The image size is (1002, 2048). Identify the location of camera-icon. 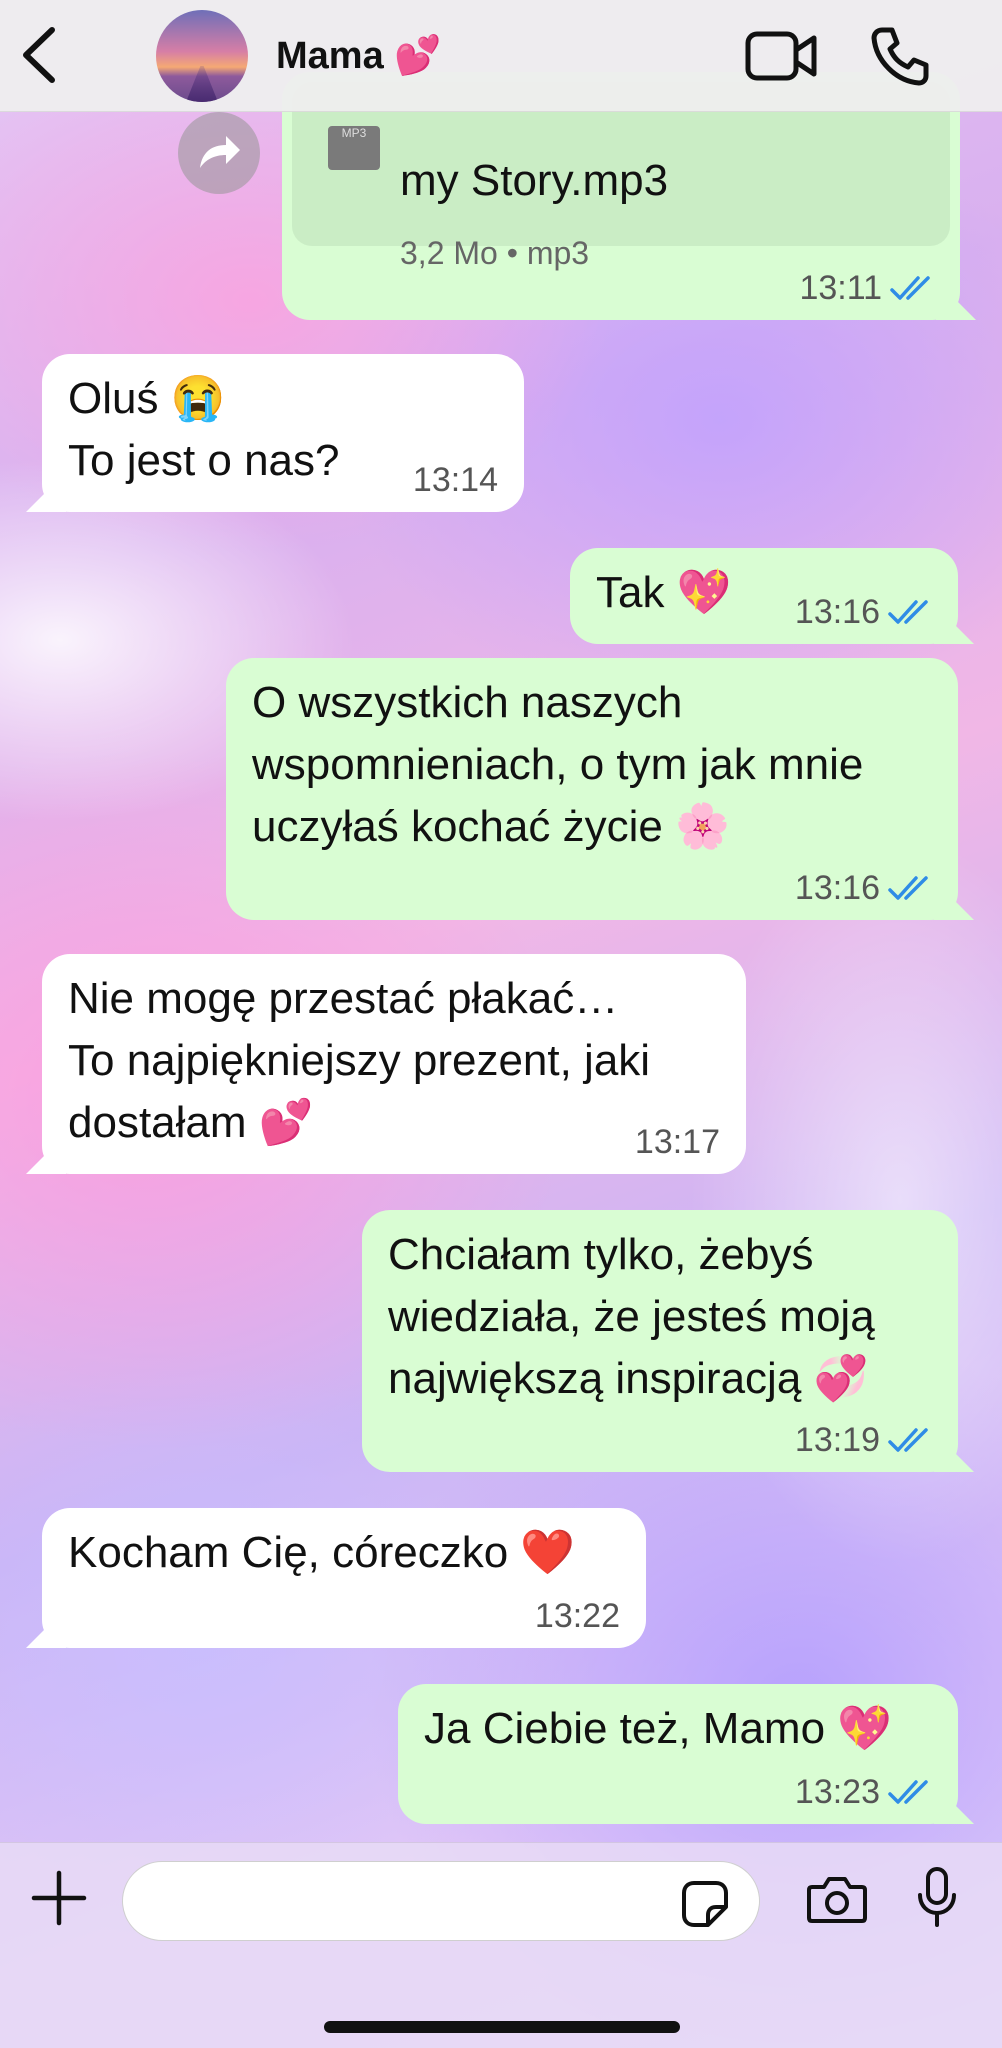
(837, 1900).